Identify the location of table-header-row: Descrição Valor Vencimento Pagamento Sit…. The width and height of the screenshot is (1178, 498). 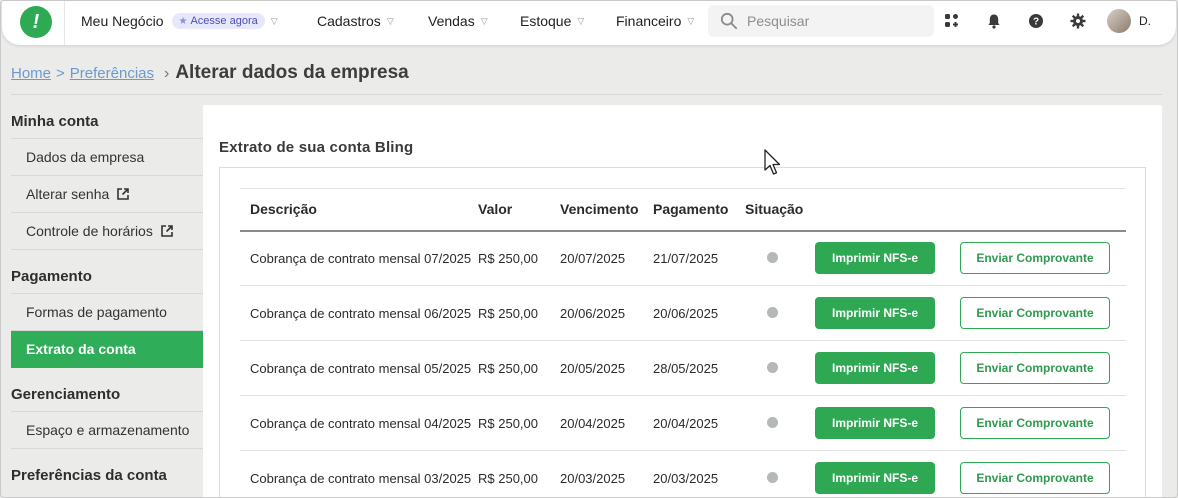
(683, 209).